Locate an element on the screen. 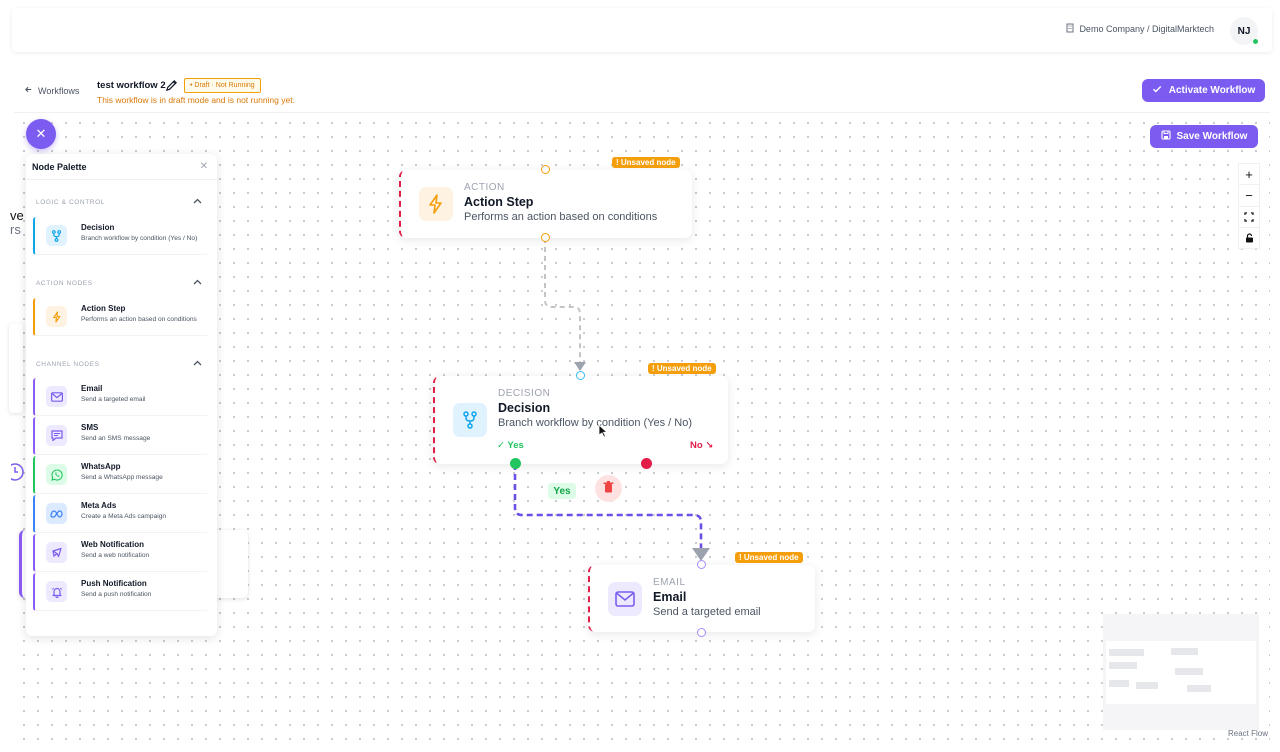  palette-item-sms: SMS Send an SMS message is located at coordinates (120, 436).